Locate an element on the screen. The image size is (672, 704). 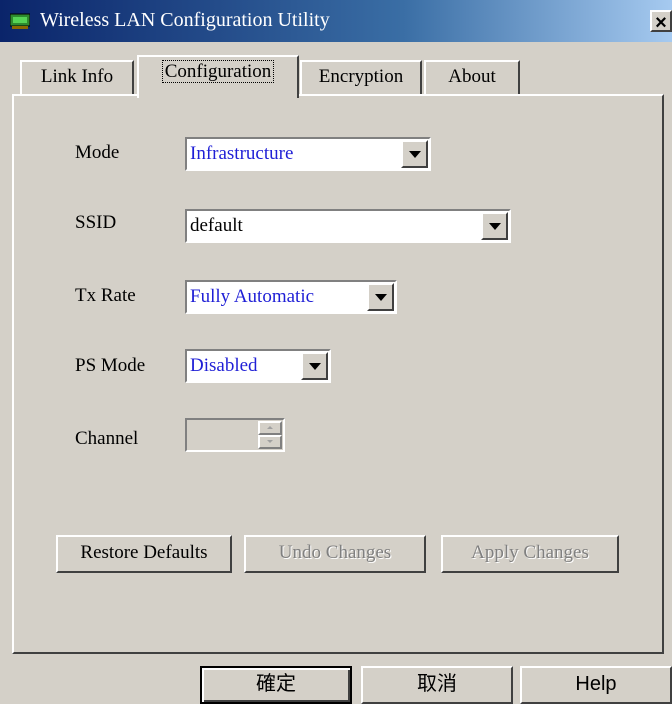
ps-mode-label: PS Mode is located at coordinates (110, 365).